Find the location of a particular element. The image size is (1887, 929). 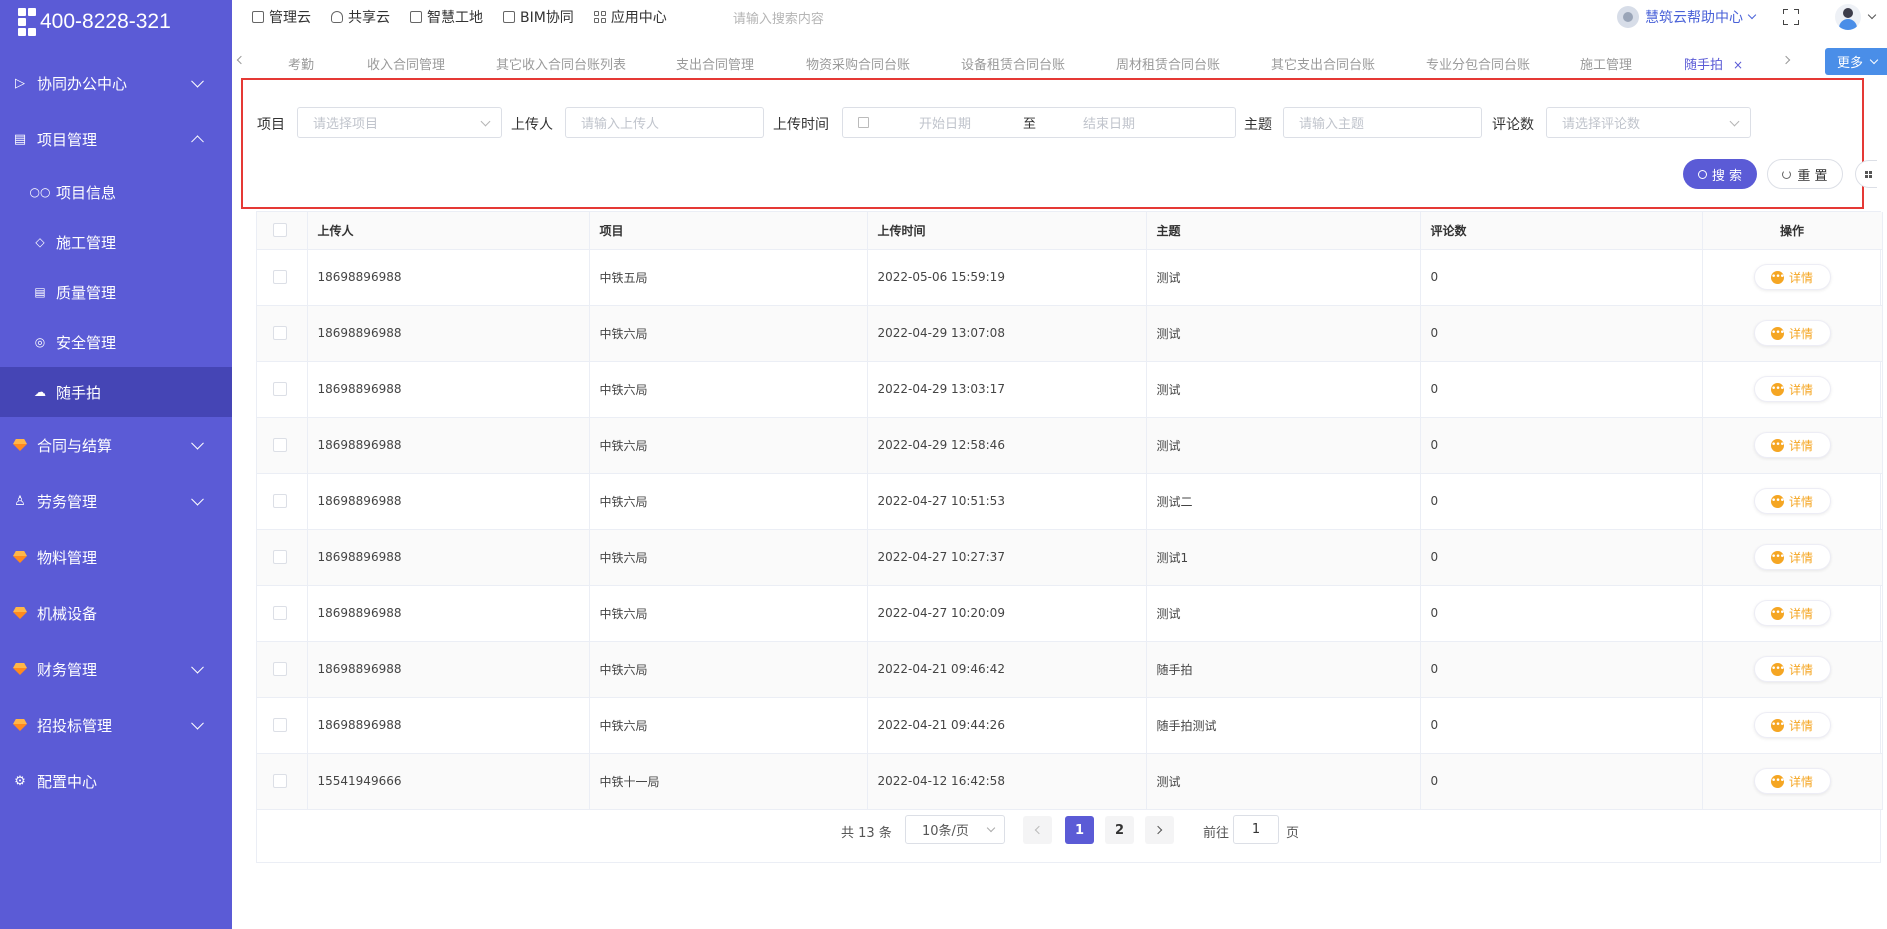

sidebar-item-labor: ♙ 劳务管理 is located at coordinates (116, 501).